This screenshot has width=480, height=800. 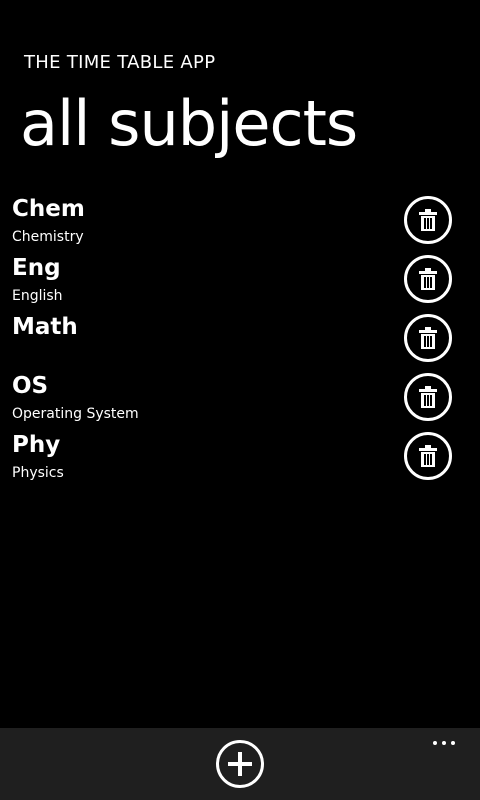 I want to click on add-subject-button, so click(x=240, y=764).